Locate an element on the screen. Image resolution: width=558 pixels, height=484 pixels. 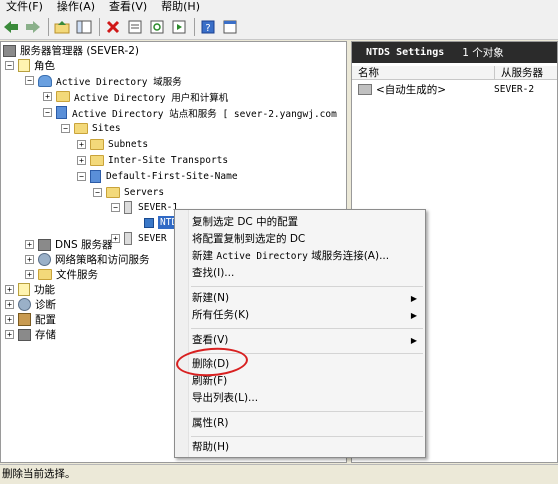
toolbar: ? is located at coordinates (279, 27).